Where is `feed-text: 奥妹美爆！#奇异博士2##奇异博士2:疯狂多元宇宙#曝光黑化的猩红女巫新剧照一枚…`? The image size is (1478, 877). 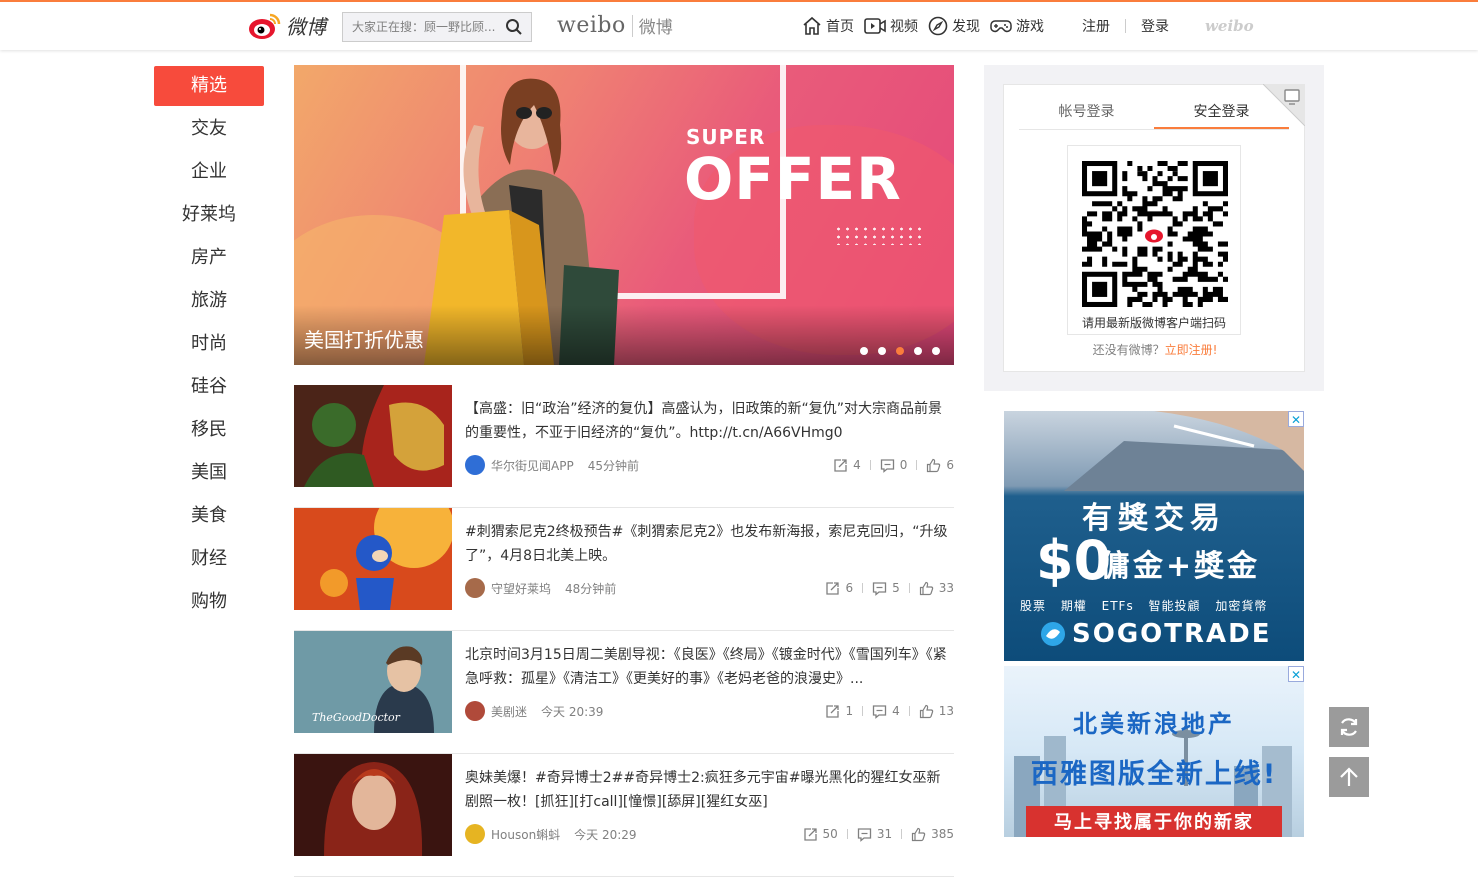 feed-text: 奥妹美爆！#奇异博士2##奇异博士2:疯狂多元宇宙#曝光黑化的猩红女巫新剧照一枚… is located at coordinates (708, 790).